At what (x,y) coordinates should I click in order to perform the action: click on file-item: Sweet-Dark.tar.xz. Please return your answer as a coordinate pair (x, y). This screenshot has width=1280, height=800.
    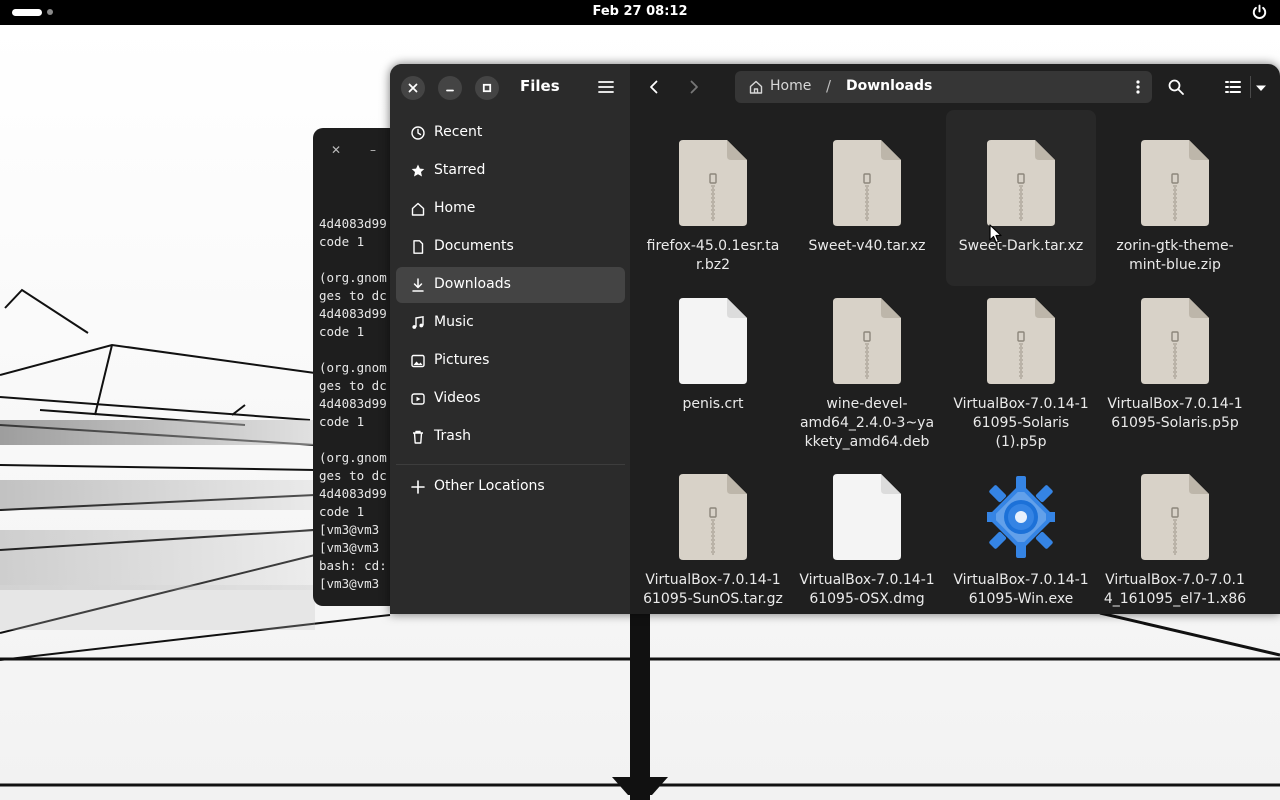
    Looking at the image, I should click on (1021, 198).